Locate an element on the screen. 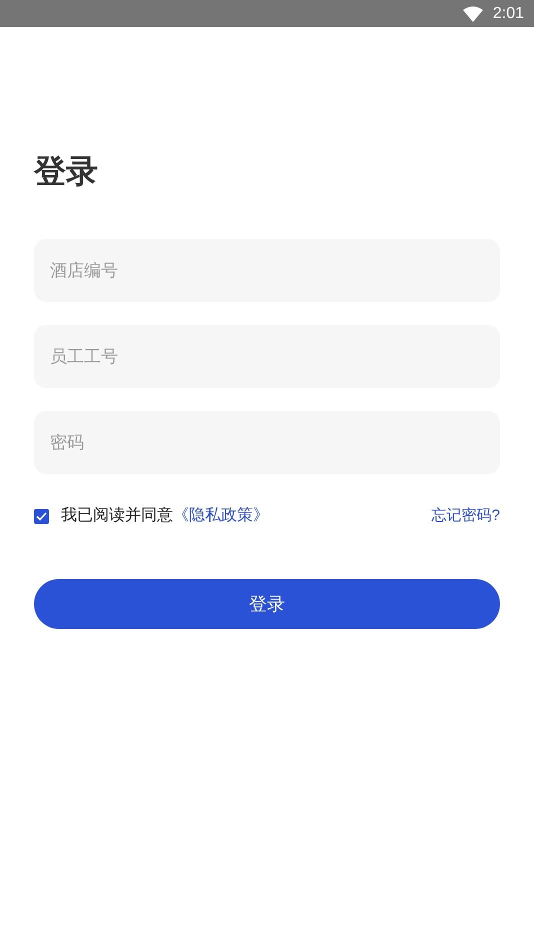 Image resolution: width=534 pixels, height=949 pixels. forgot-password-link: 忘记密码? is located at coordinates (466, 516).